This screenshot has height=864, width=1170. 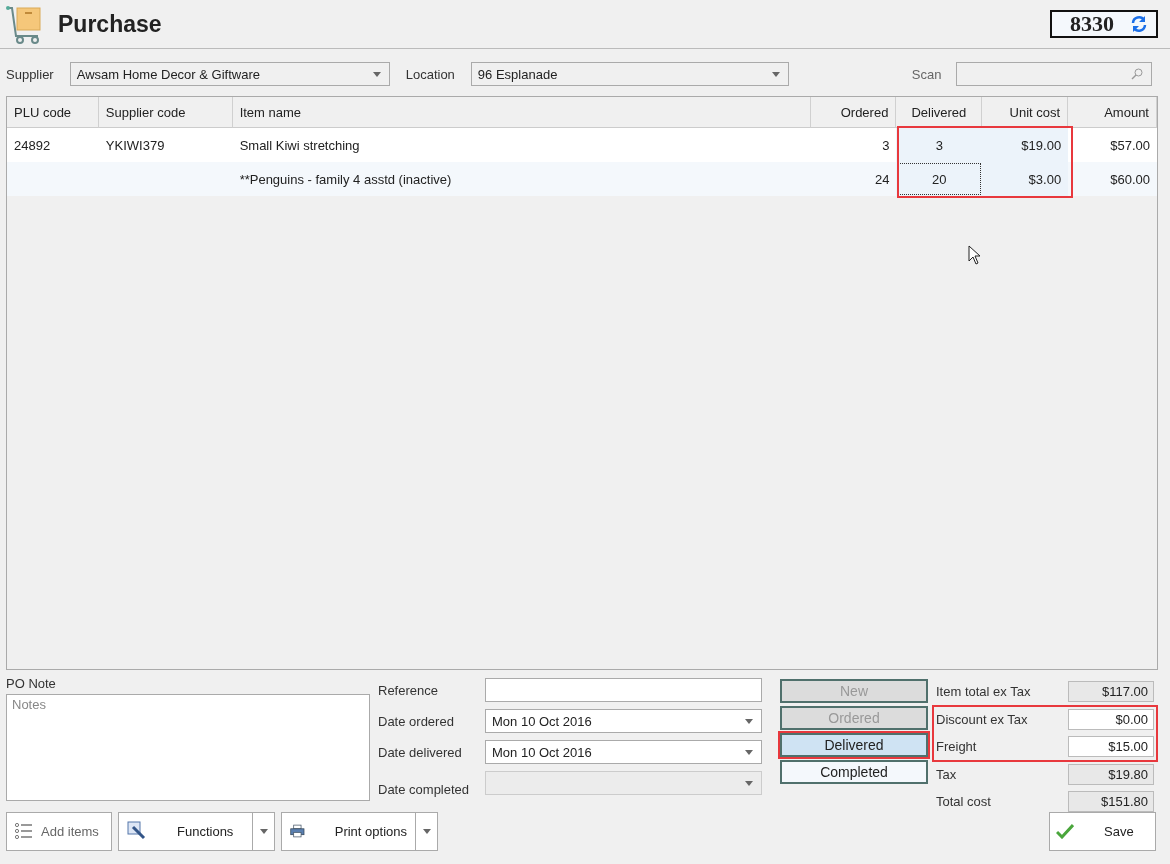 What do you see at coordinates (229, 74) in the screenshot?
I see `supplier-dropdown: Awsam Home Decor & Giftware` at bounding box center [229, 74].